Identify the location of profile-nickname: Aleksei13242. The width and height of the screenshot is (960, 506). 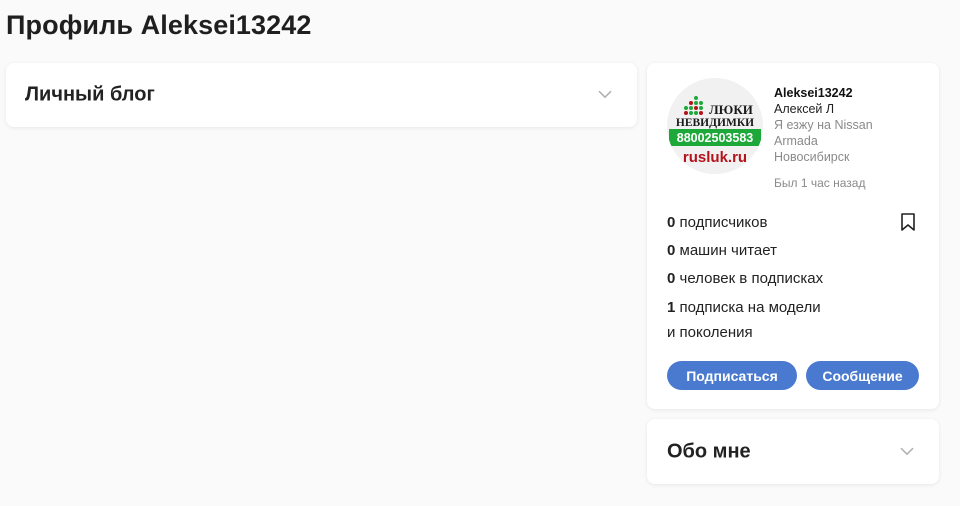
(854, 93).